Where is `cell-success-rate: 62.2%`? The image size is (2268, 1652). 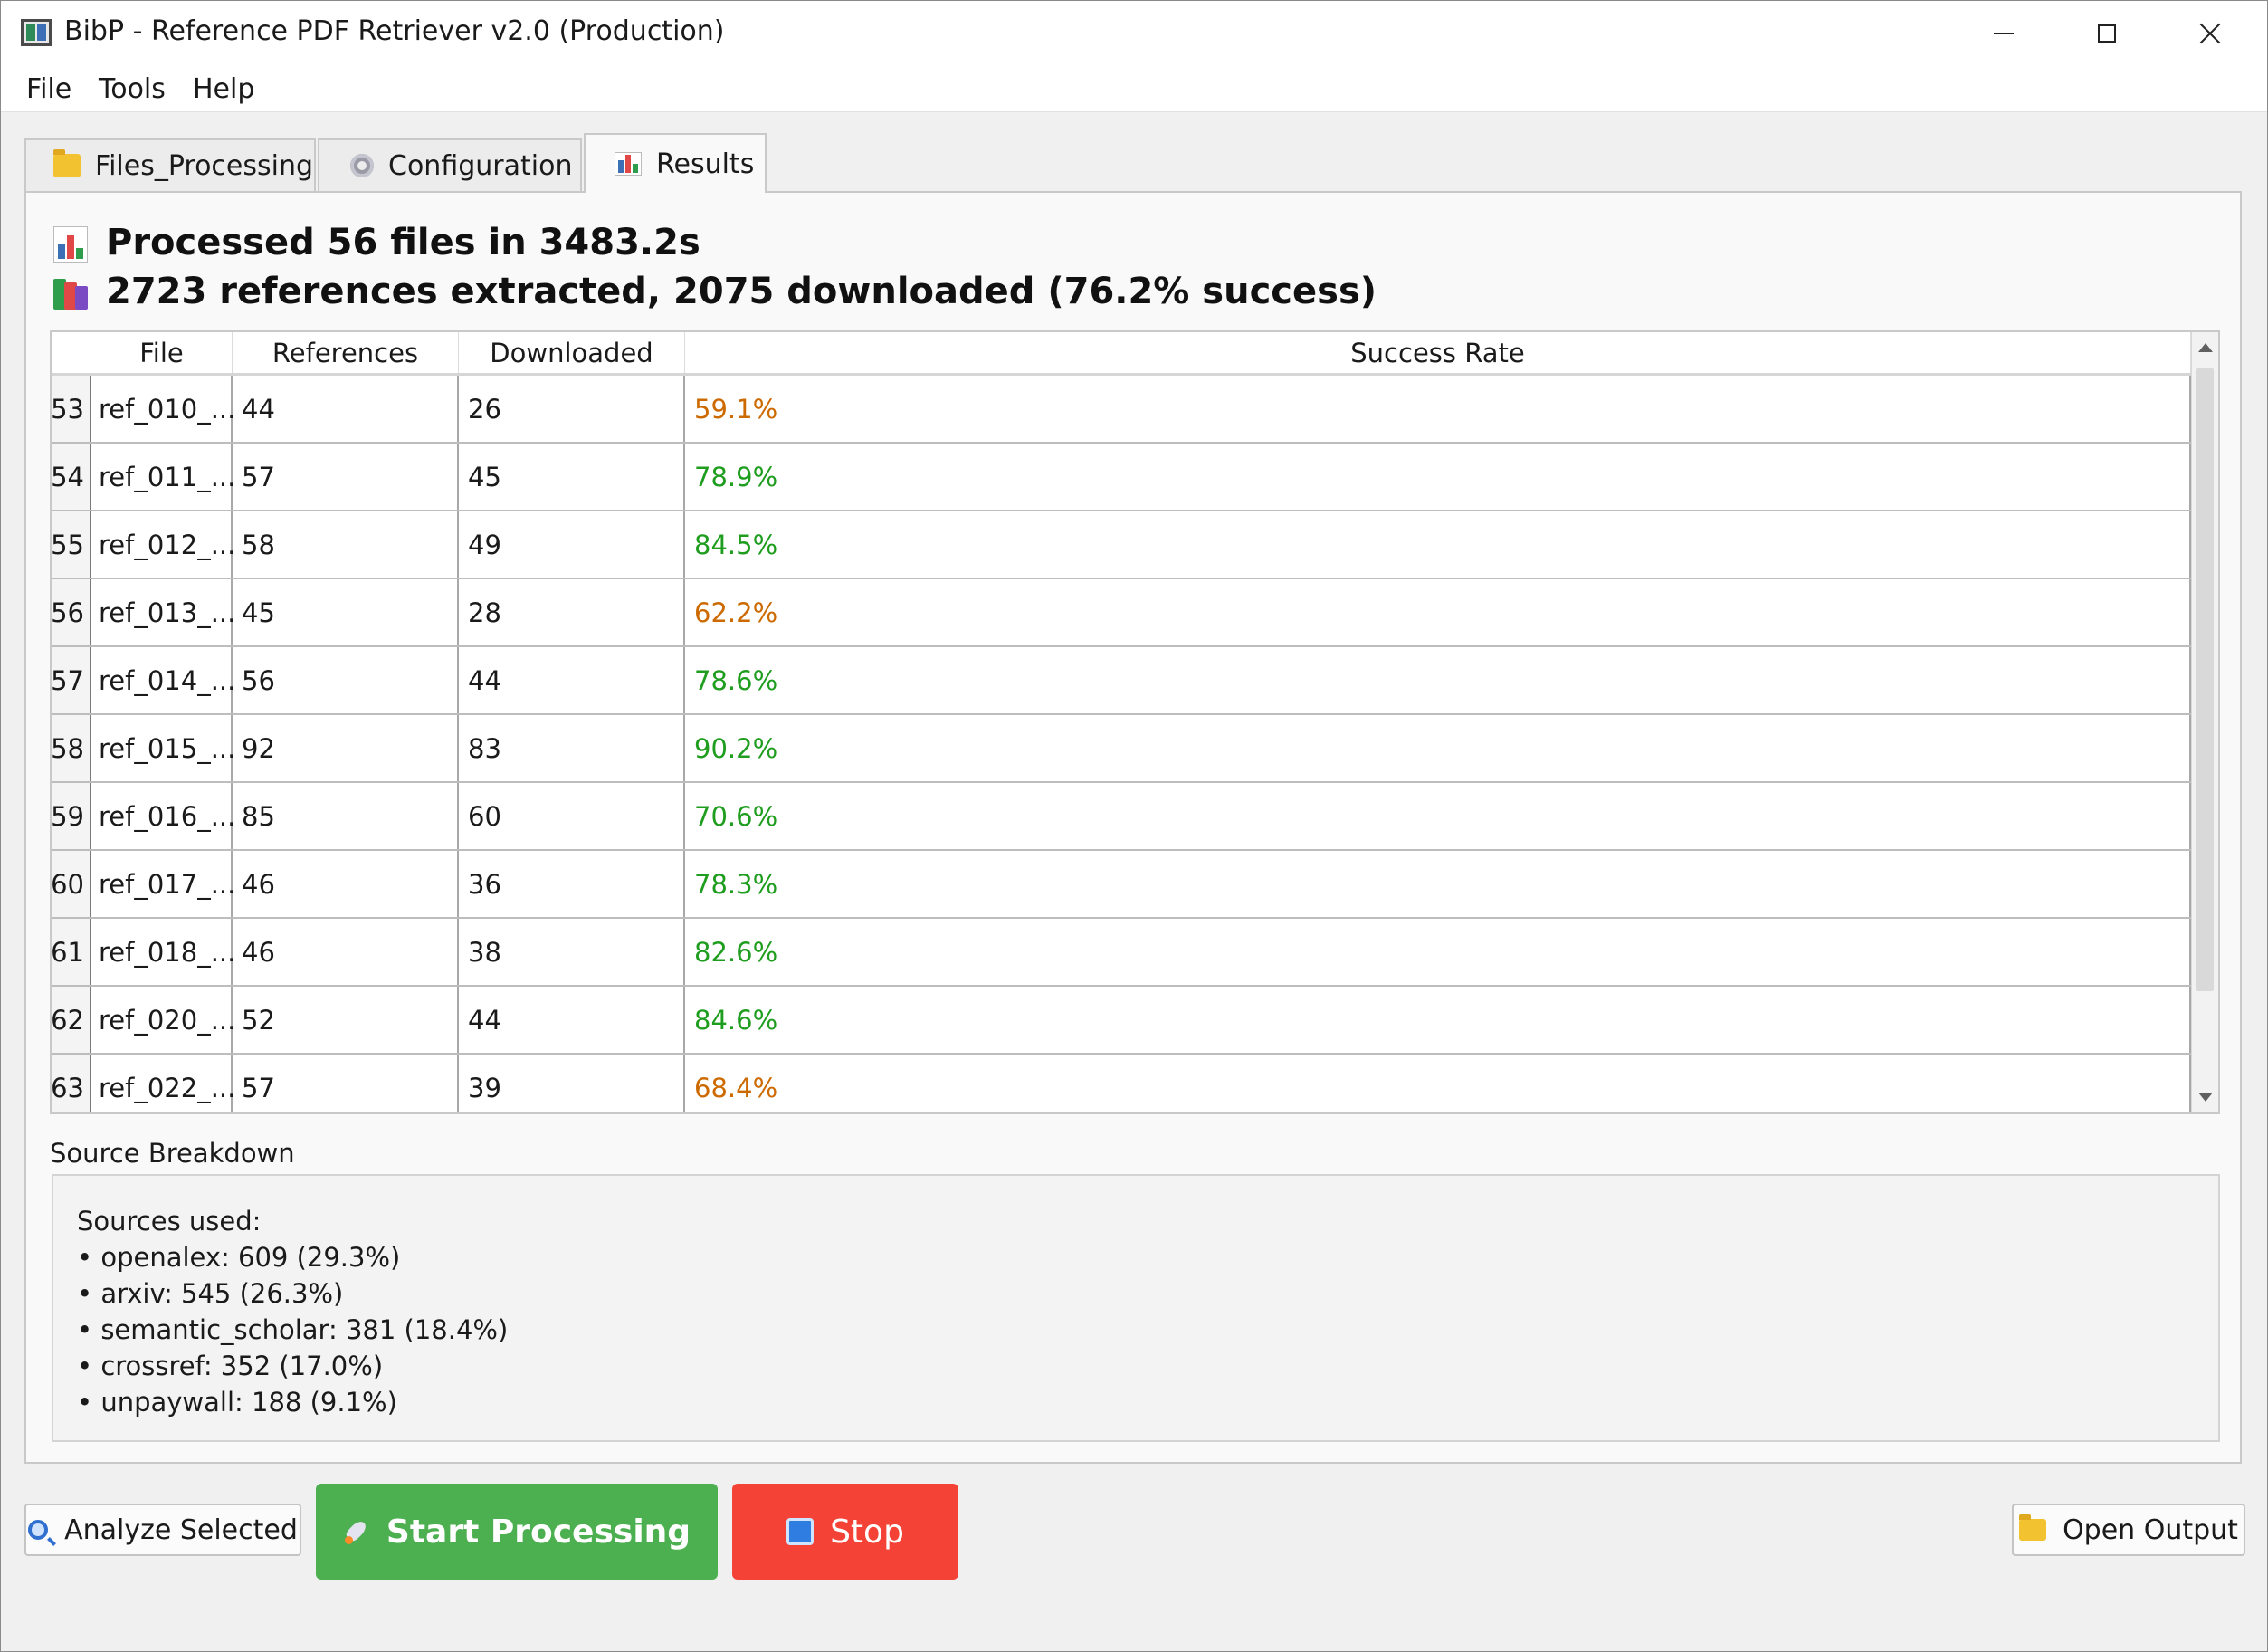
cell-success-rate: 62.2% is located at coordinates (1438, 612).